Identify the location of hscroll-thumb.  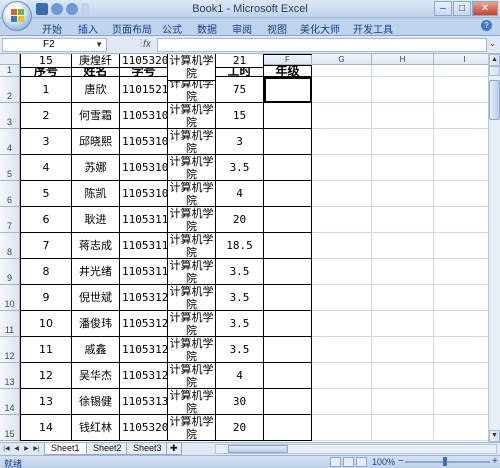
(258, 449).